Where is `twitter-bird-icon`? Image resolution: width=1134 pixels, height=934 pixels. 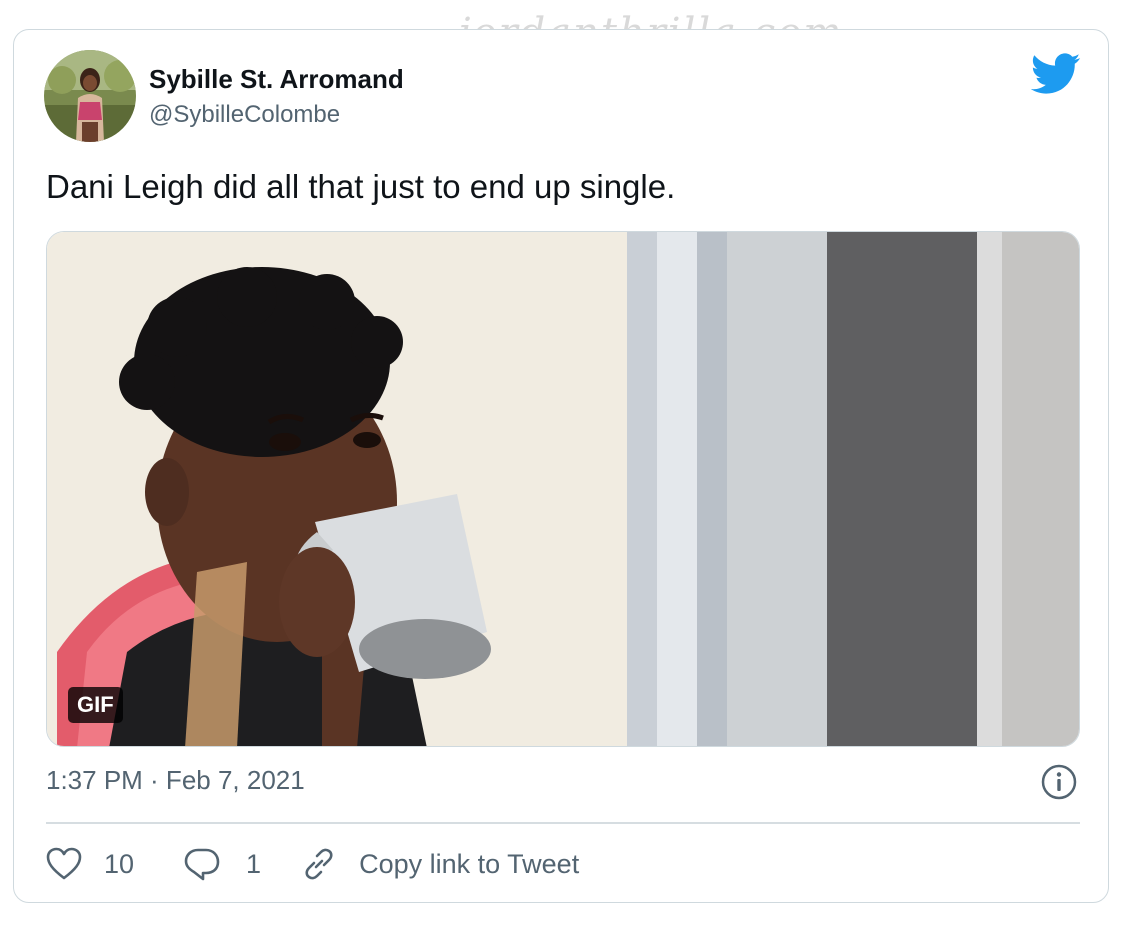 twitter-bird-icon is located at coordinates (1056, 74).